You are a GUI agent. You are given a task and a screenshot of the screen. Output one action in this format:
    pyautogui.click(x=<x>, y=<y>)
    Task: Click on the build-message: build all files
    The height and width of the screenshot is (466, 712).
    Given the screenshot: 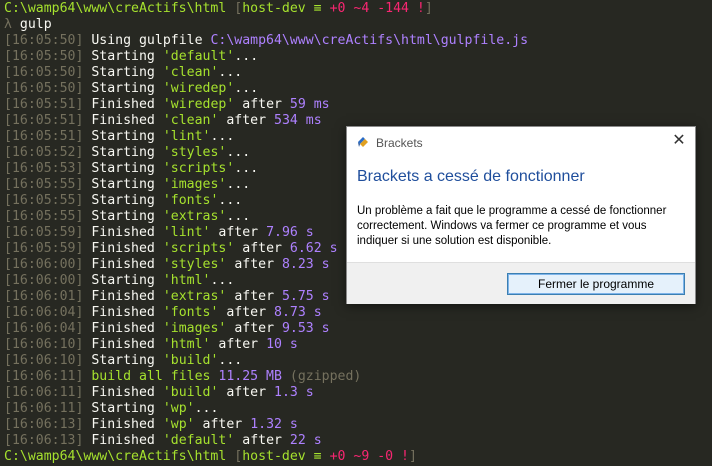 What is the action you would take?
    pyautogui.click(x=151, y=376)
    